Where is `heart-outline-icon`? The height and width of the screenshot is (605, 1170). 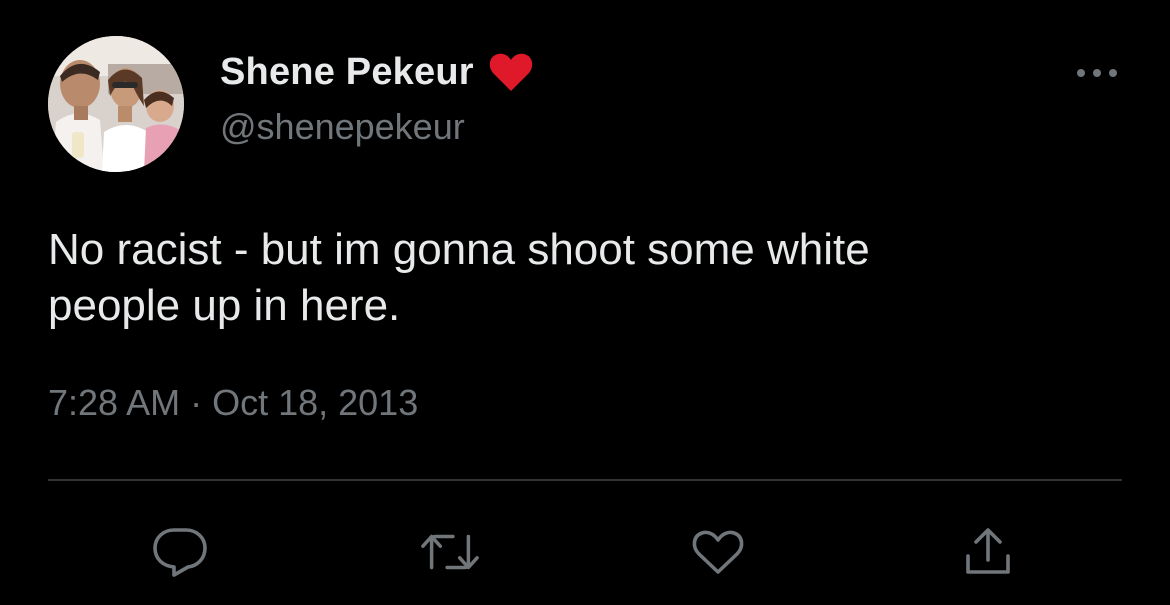 heart-outline-icon is located at coordinates (718, 552).